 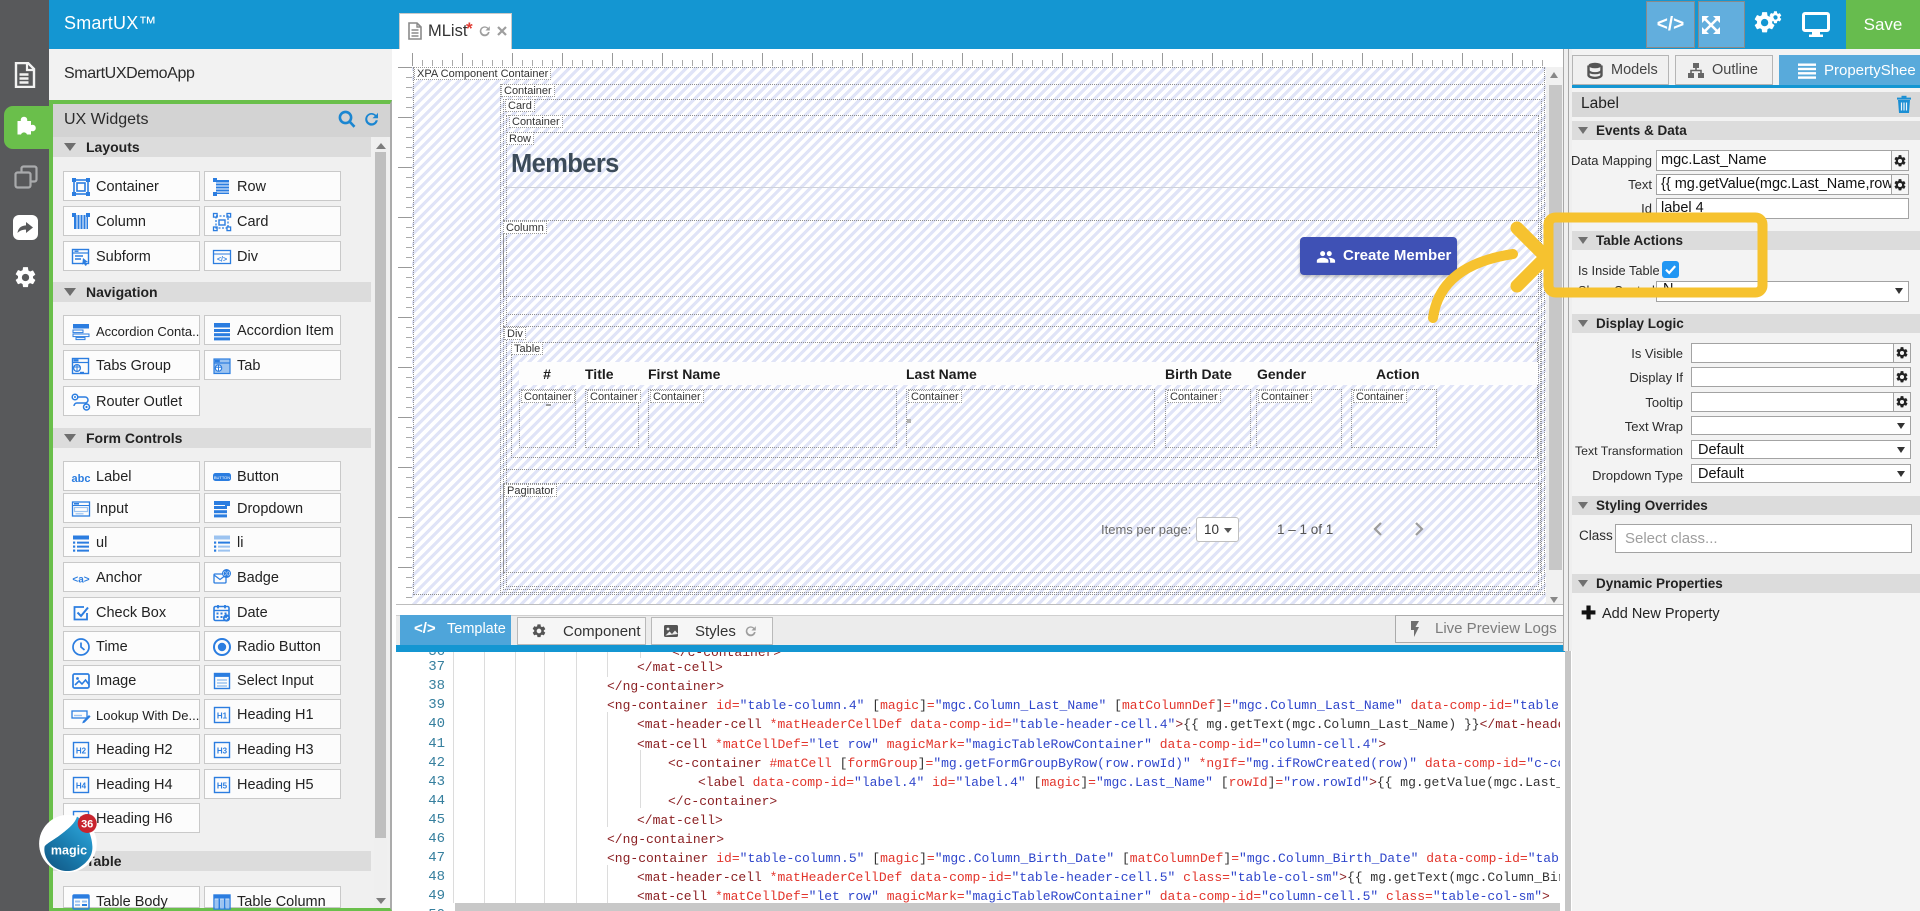 What do you see at coordinates (81, 751) in the screenshot?
I see `svg-text: H2` at bounding box center [81, 751].